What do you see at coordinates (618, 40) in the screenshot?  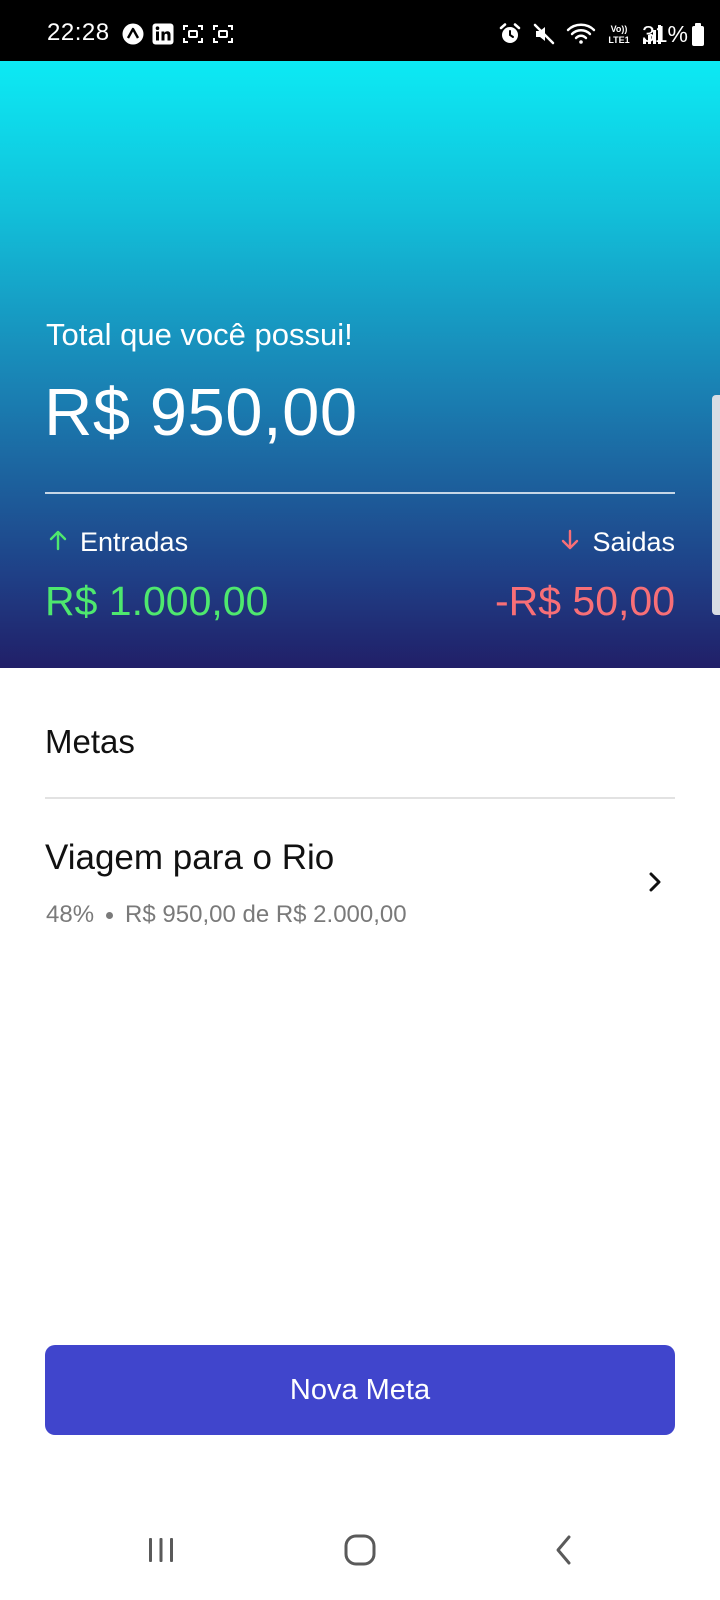 I see `svg-text: LTE1` at bounding box center [618, 40].